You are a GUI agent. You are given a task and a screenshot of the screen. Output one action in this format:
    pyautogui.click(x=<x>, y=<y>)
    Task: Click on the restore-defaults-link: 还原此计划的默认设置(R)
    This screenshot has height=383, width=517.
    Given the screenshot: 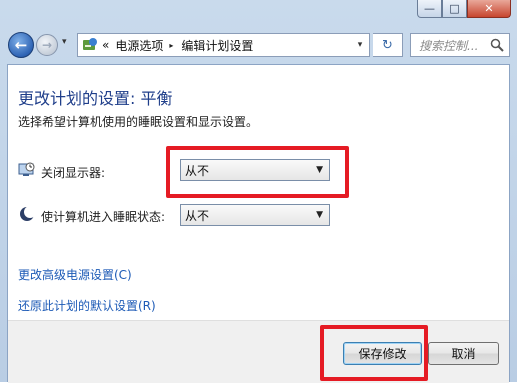 What is the action you would take?
    pyautogui.click(x=87, y=305)
    